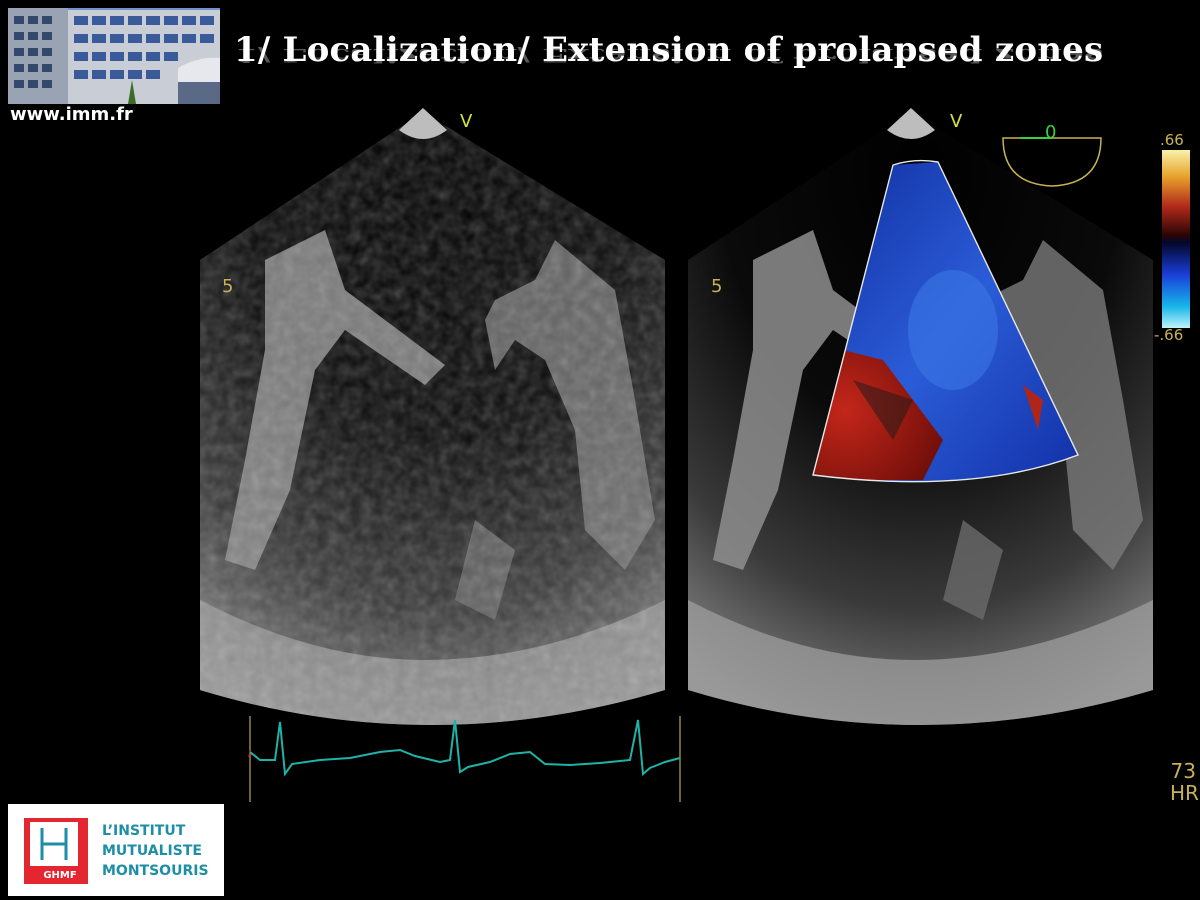  I want to click on logo-badge-text: GHMF, so click(60, 875).